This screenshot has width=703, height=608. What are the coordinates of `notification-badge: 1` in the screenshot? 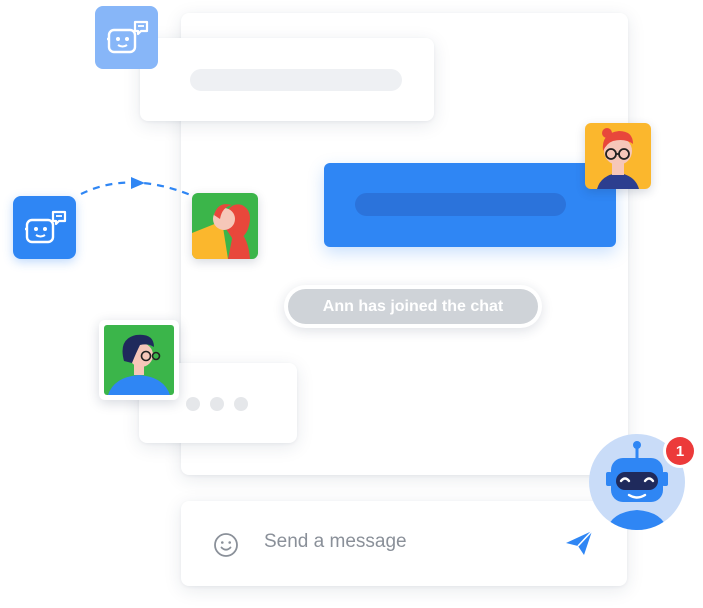 It's located at (680, 451).